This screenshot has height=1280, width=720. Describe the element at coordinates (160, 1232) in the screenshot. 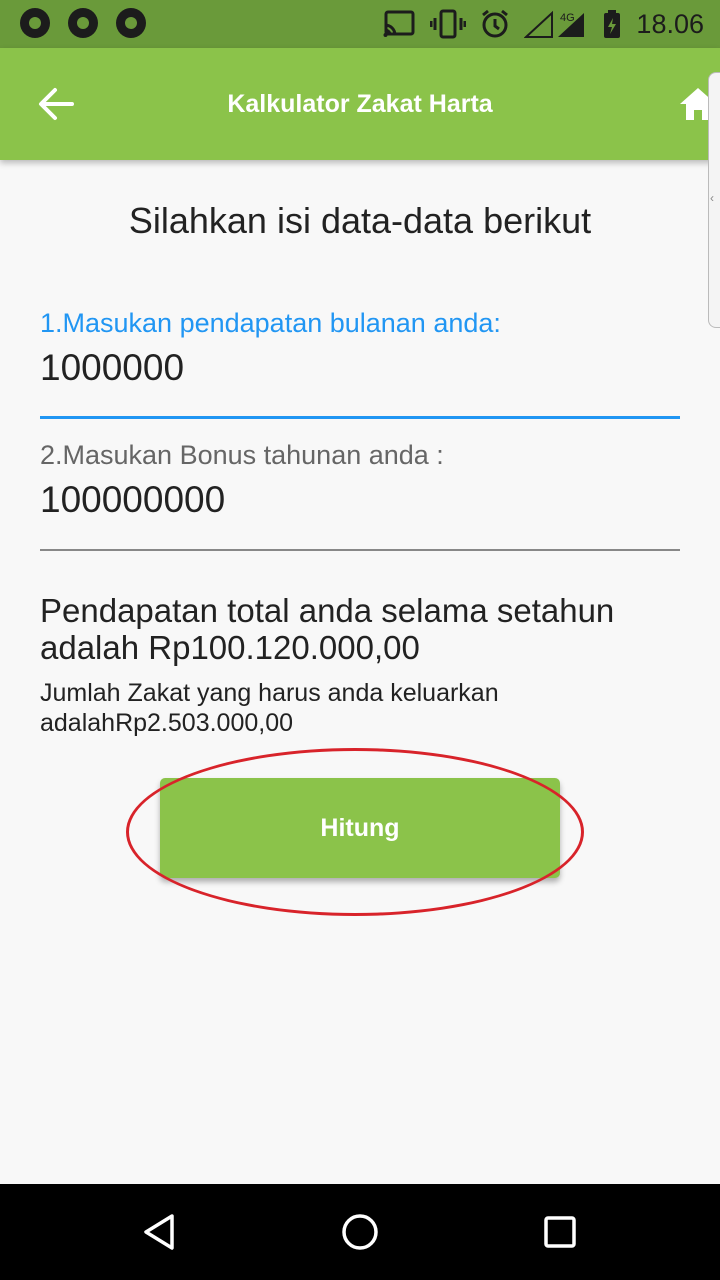

I see `back-triangle-icon` at that location.